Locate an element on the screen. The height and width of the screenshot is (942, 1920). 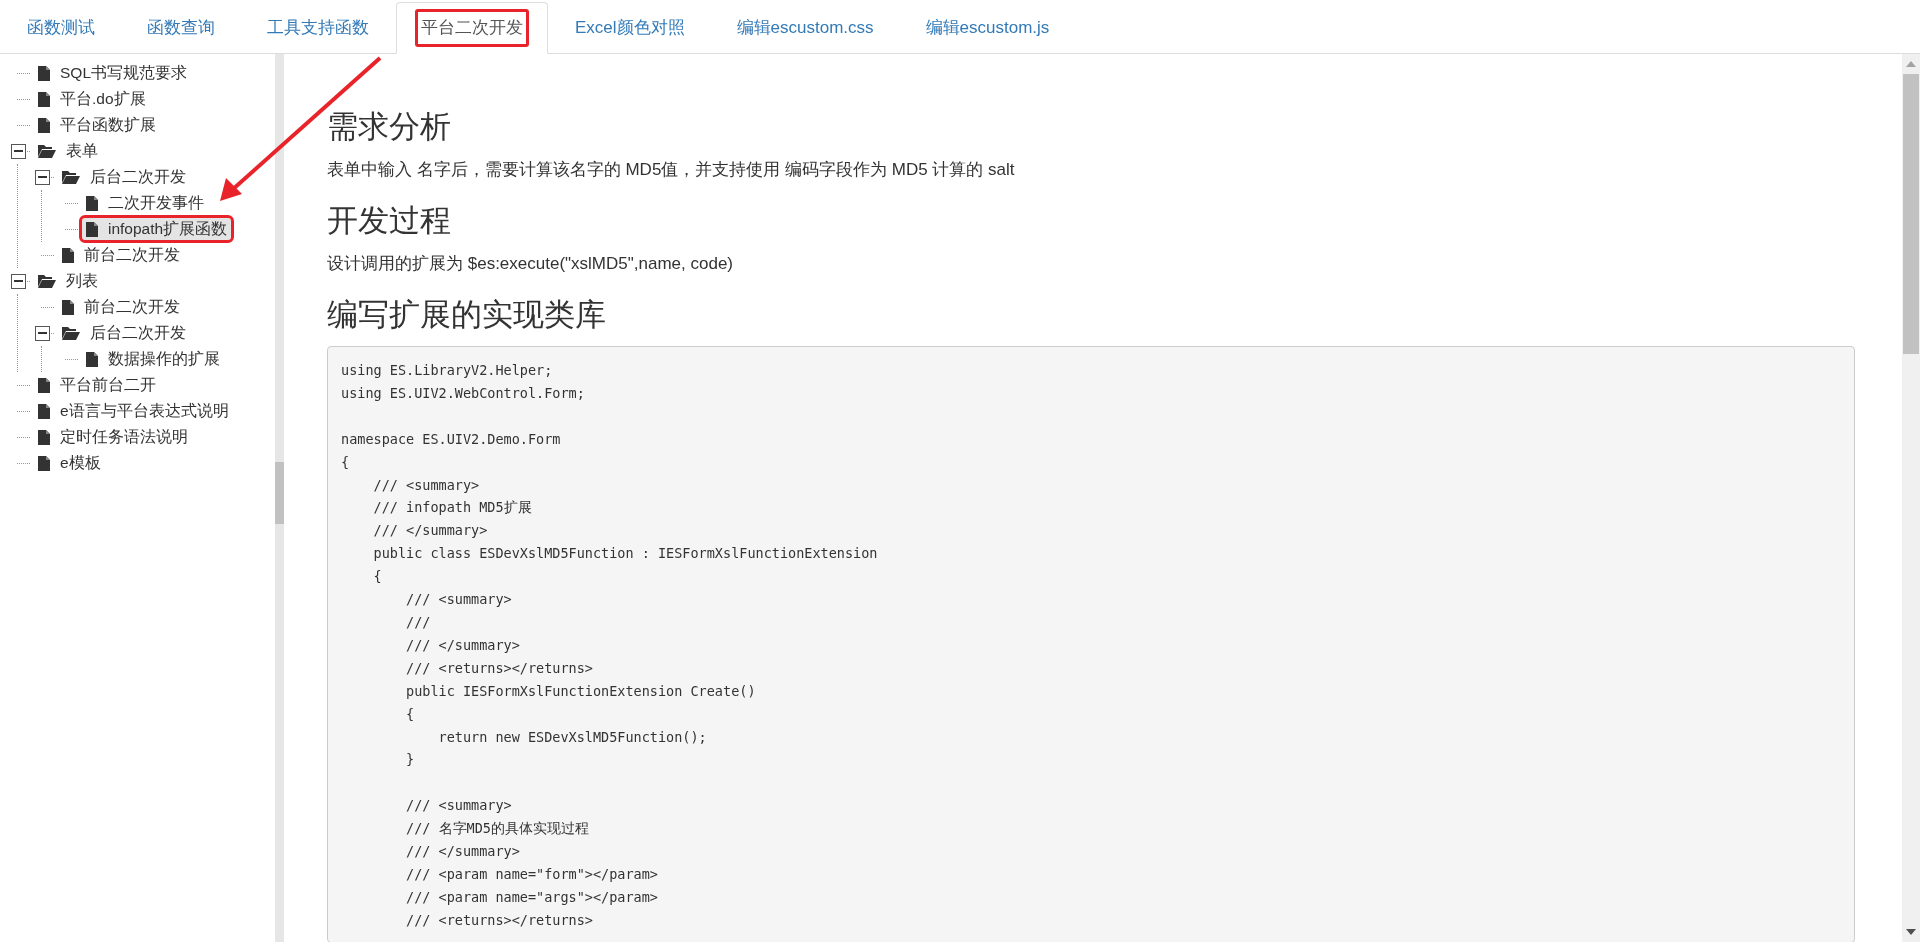
tab: 编辑escustom.js is located at coordinates (987, 28).